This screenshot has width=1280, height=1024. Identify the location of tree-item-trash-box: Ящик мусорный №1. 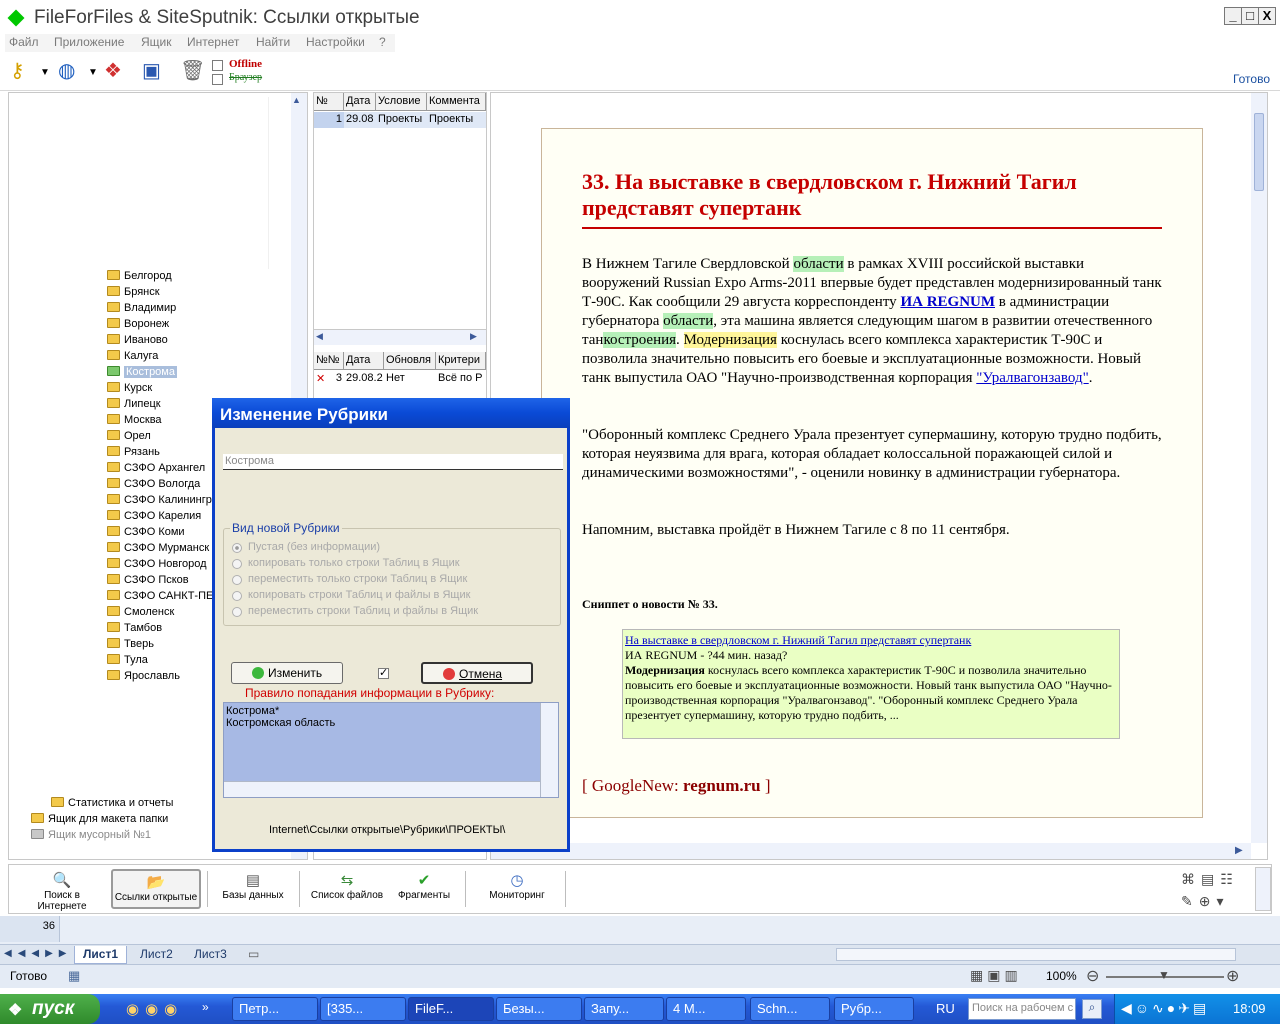
(91, 837).